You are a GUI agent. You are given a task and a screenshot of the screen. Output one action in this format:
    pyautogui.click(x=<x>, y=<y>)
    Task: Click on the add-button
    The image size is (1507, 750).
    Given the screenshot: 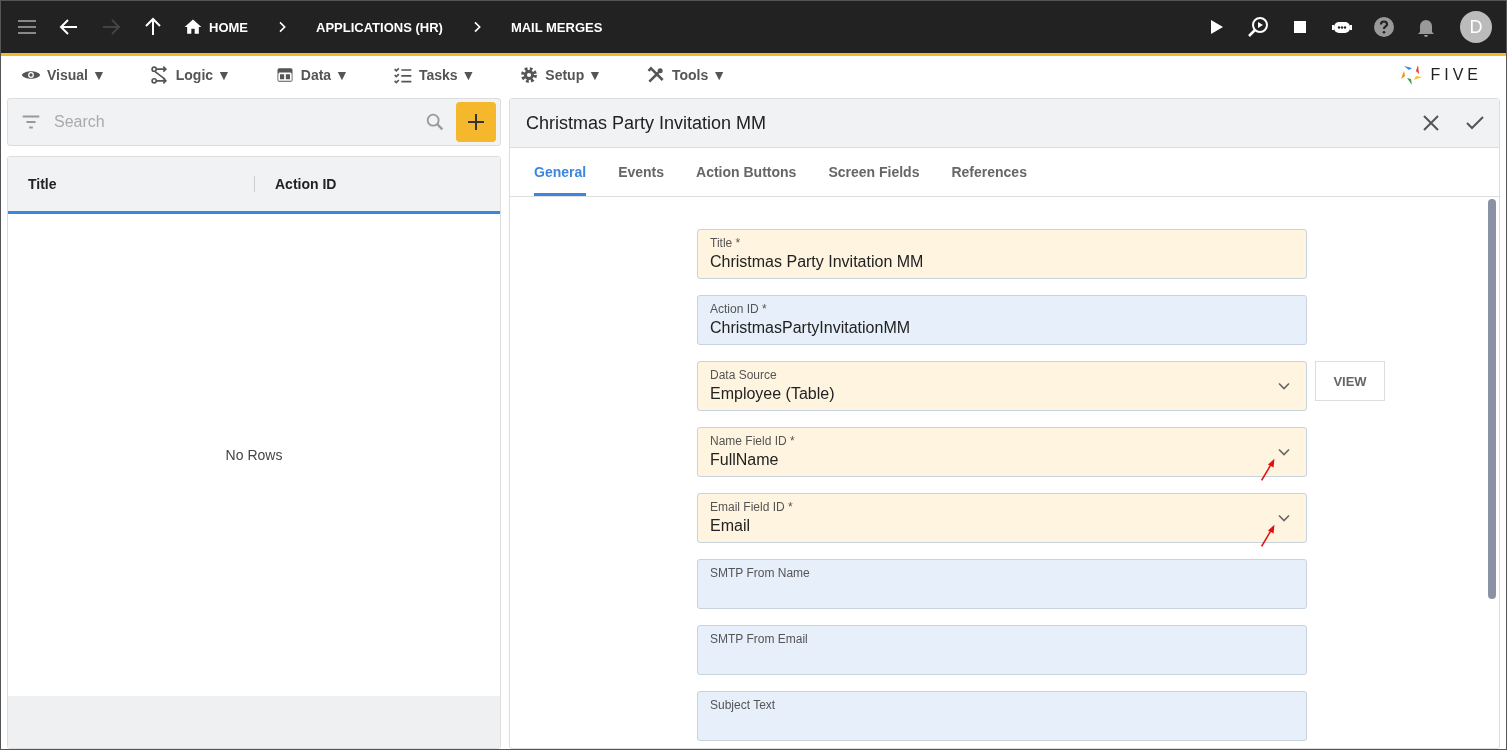 What is the action you would take?
    pyautogui.click(x=476, y=122)
    